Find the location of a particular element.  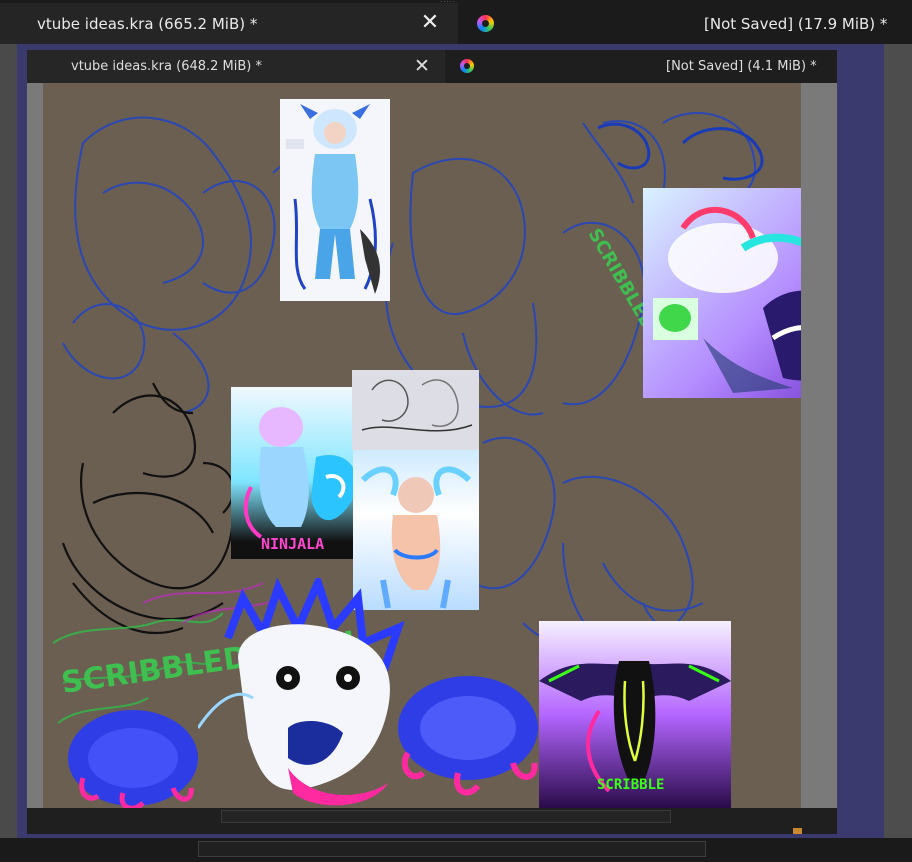

inner-tab-vtube-ideas: vtube ideas.kra (648.2 MiB) * ✕ is located at coordinates (236, 66).